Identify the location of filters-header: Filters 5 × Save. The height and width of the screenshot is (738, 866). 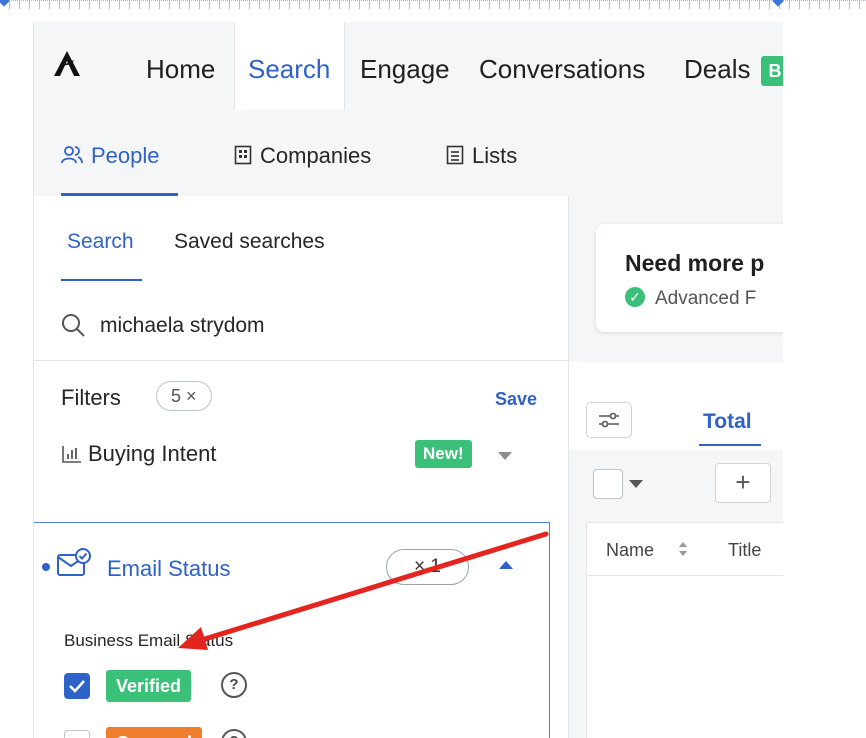
(301, 389).